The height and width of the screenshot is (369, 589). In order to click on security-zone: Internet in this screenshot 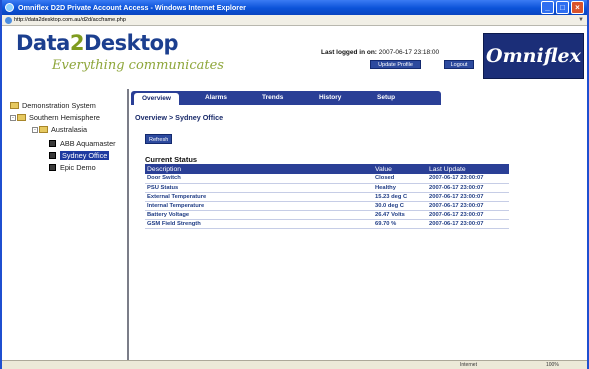, I will do `click(468, 365)`.